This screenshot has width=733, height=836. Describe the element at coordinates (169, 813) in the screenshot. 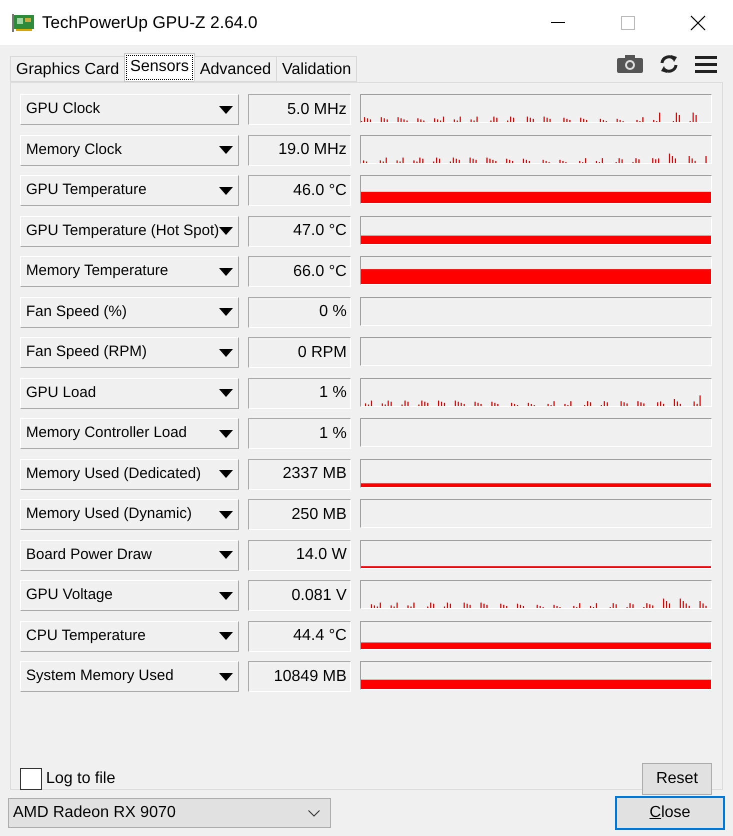

I see `gpu-select: AMD Radeon RX 9070` at that location.